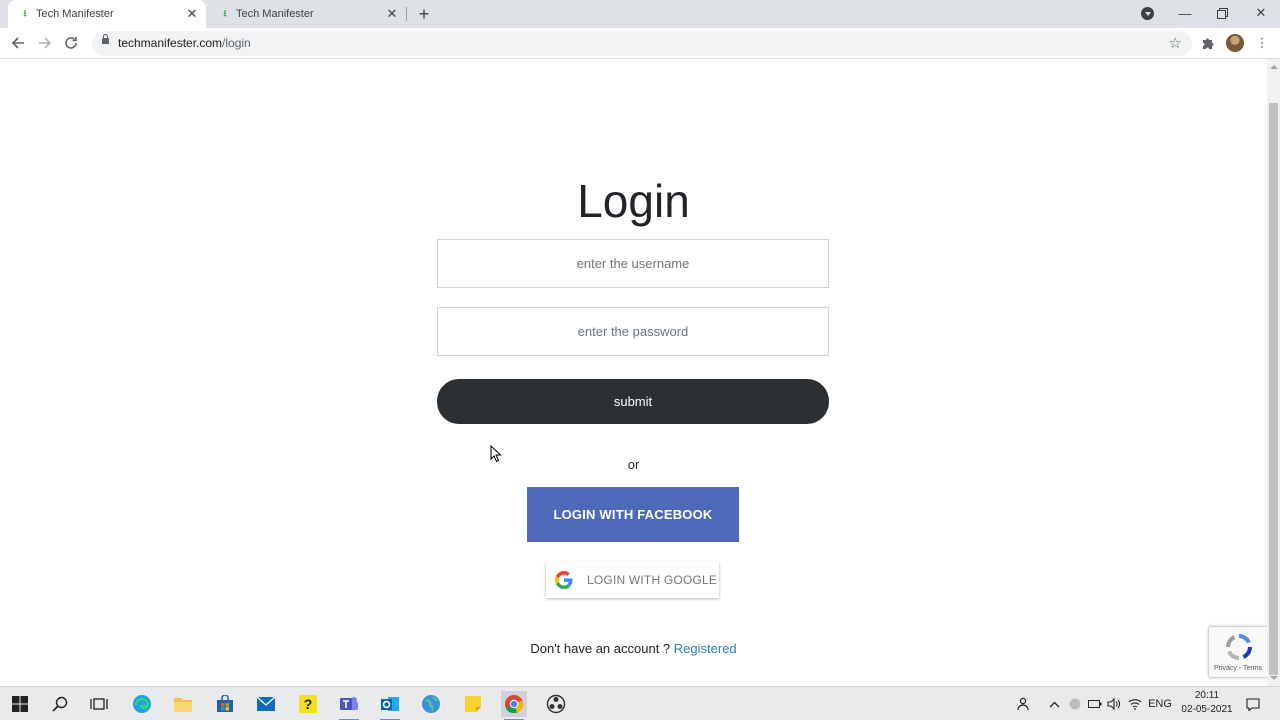 The image size is (1280, 720). What do you see at coordinates (1207, 709) in the screenshot?
I see `clock-date: 02-05-2021` at bounding box center [1207, 709].